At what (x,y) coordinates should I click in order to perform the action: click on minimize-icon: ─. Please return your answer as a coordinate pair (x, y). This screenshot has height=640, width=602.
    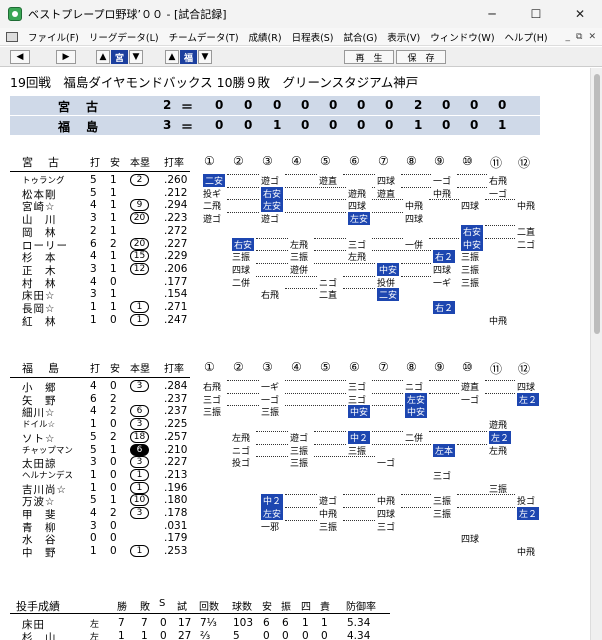
    Looking at the image, I should click on (492, 14).